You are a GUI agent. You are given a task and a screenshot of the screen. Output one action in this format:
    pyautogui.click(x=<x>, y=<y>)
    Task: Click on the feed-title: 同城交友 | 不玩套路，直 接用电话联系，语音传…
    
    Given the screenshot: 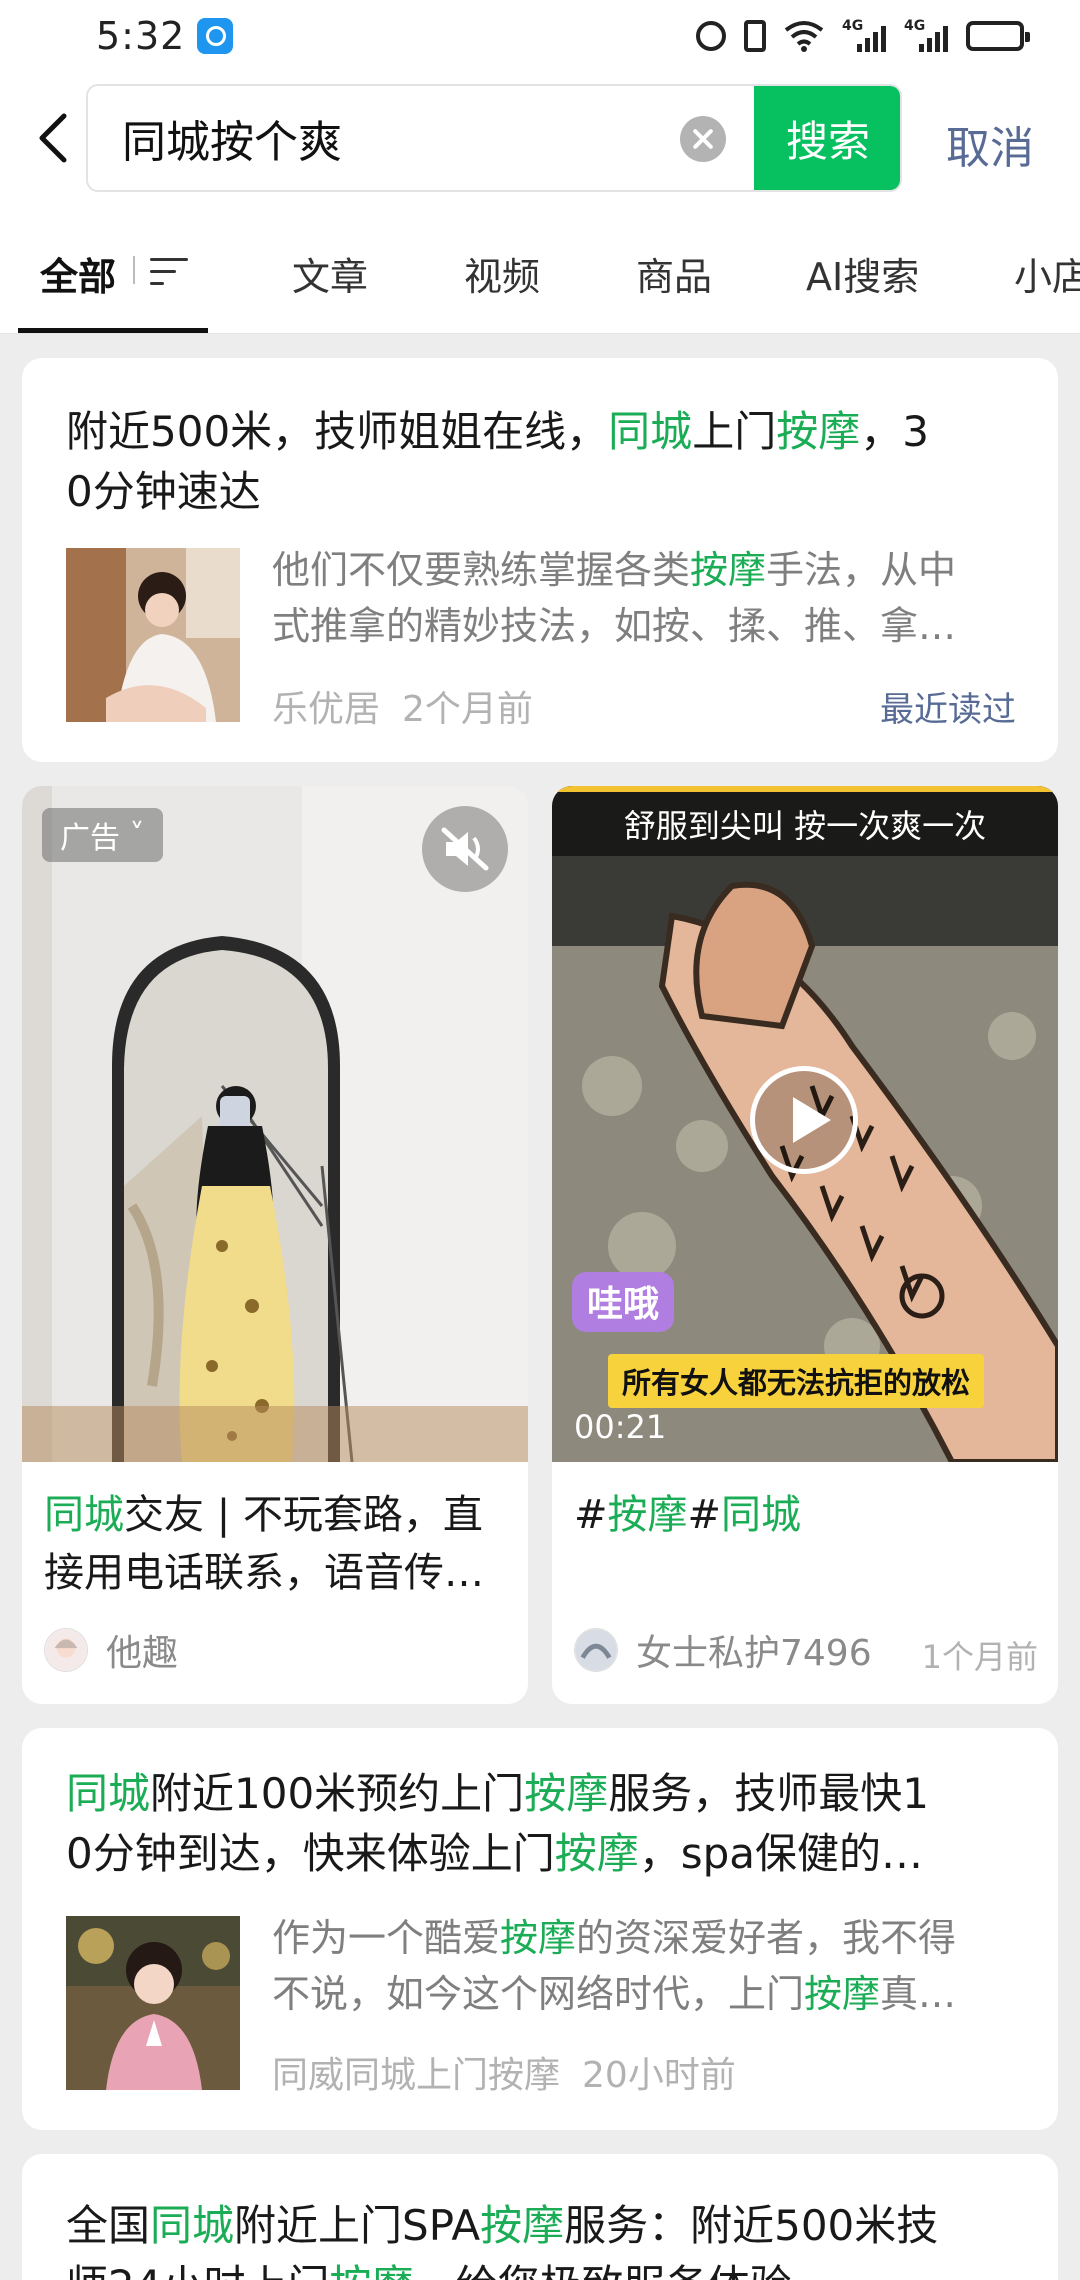 What is the action you would take?
    pyautogui.click(x=264, y=1544)
    